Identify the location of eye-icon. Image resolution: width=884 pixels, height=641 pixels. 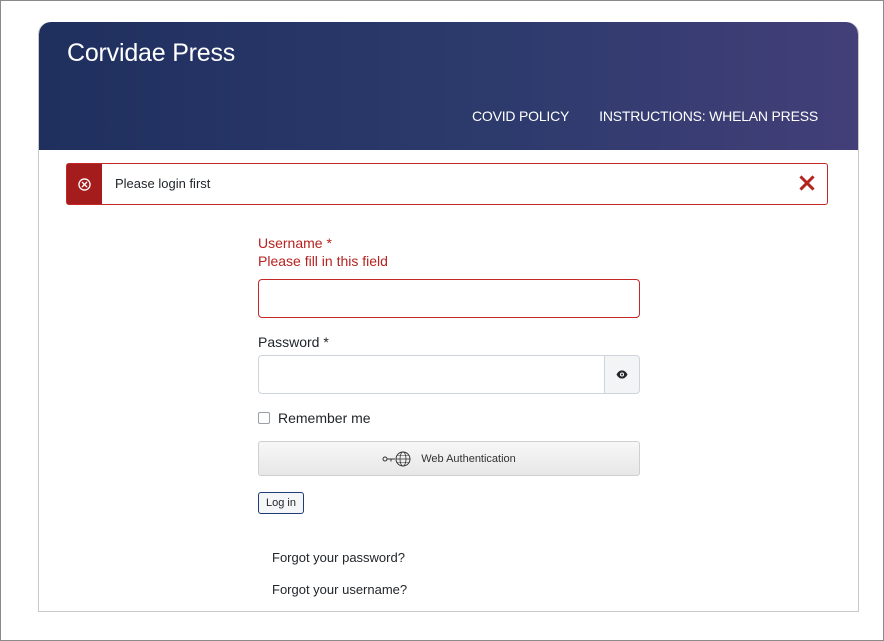
(622, 374).